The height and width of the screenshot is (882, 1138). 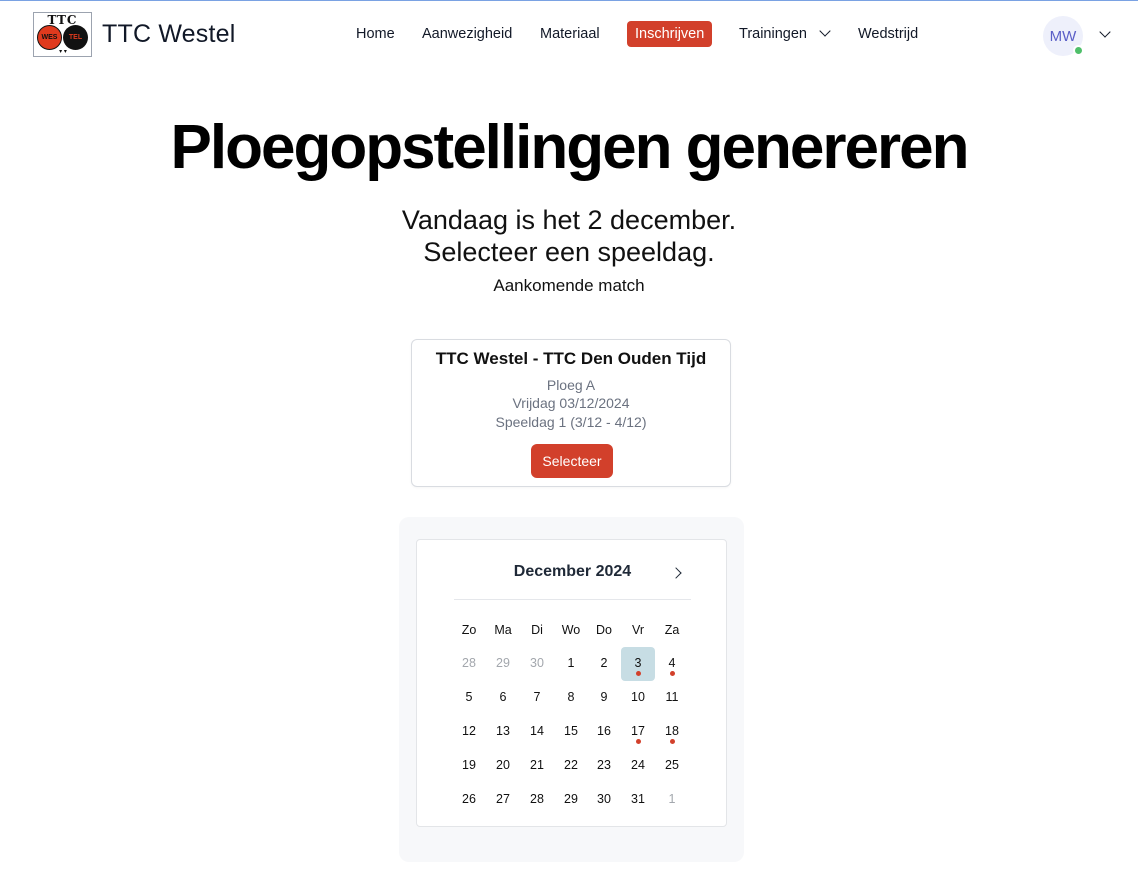 I want to click on calendar-day: 17, so click(x=638, y=732).